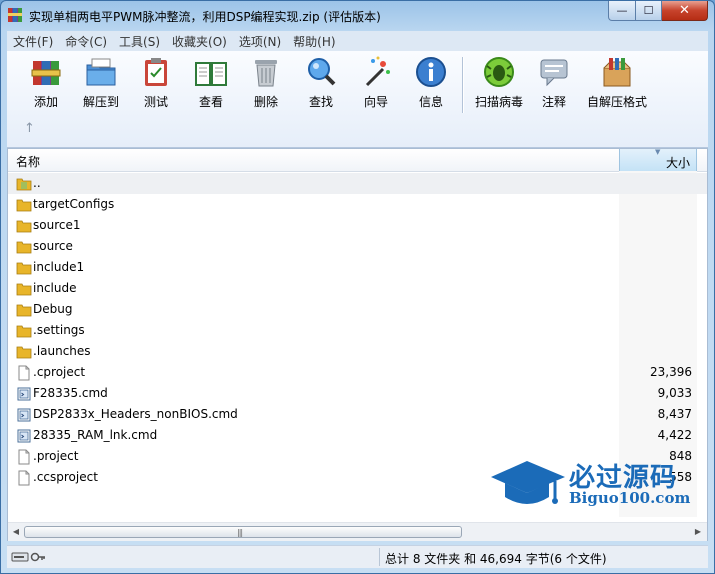  I want to click on file-name: 28335_RAM_lnk.cmd, so click(95, 435).